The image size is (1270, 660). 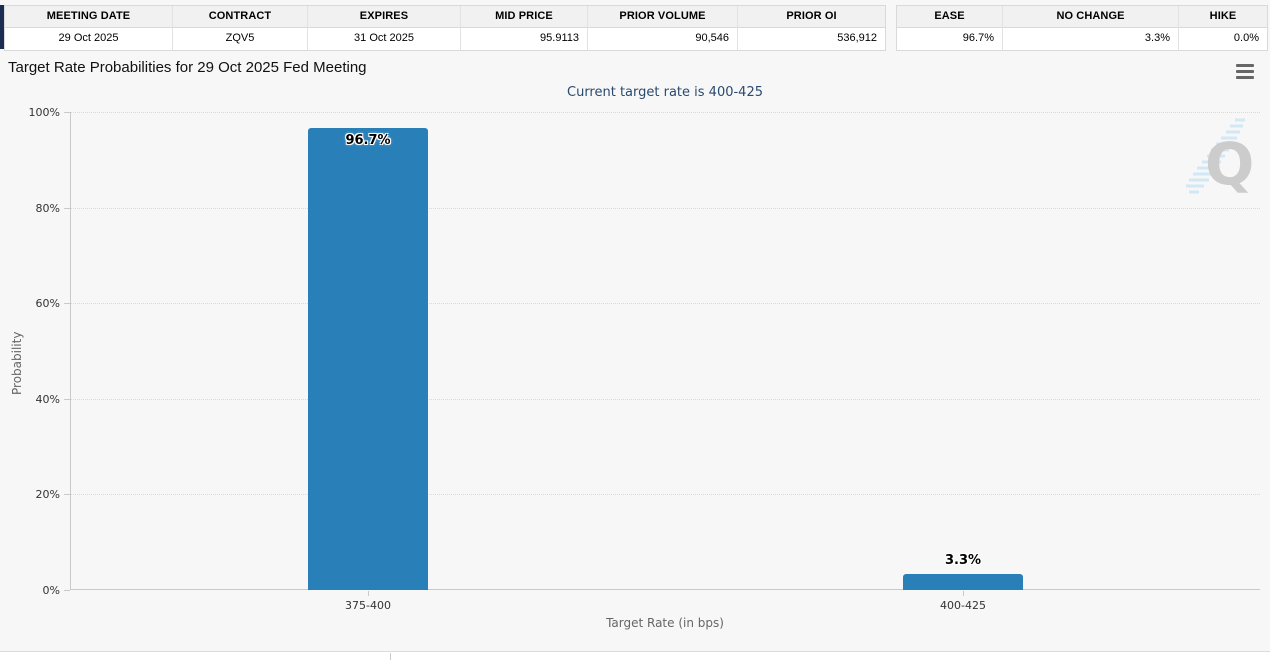 What do you see at coordinates (665, 623) in the screenshot?
I see `x-axis-title: Target Rate (in bps)` at bounding box center [665, 623].